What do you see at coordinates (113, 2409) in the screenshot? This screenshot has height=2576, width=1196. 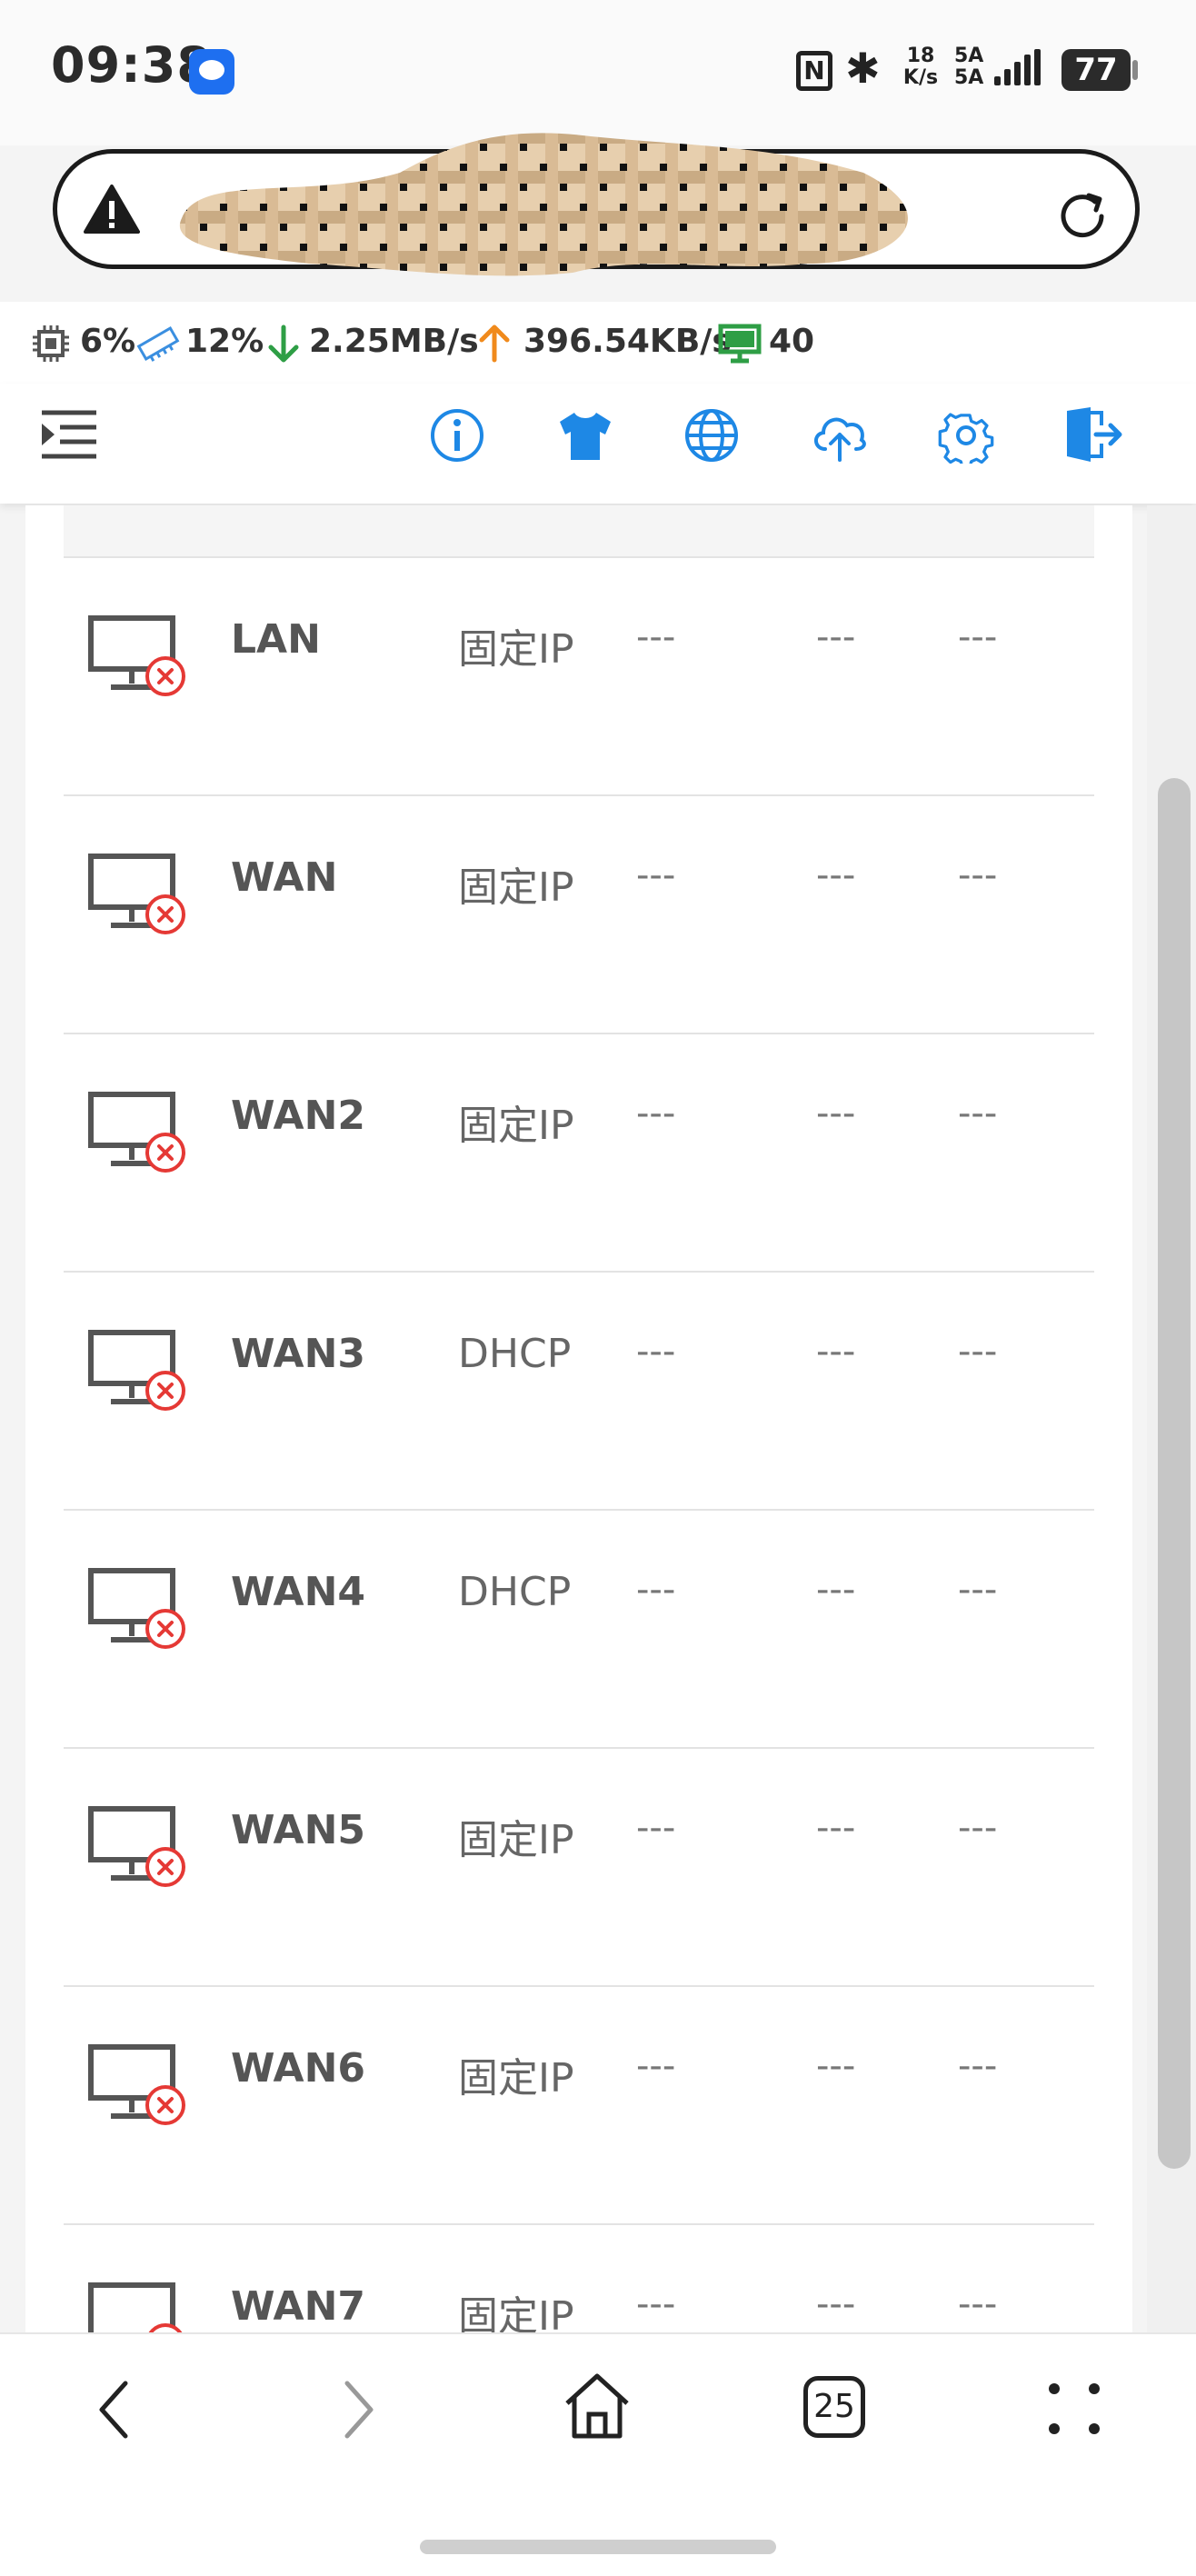 I see `back-icon` at bounding box center [113, 2409].